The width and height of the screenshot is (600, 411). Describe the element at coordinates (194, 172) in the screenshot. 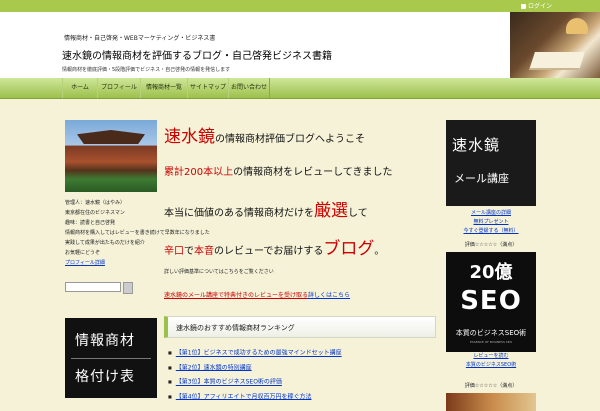

I see `headline-2-red2: 200` at that location.